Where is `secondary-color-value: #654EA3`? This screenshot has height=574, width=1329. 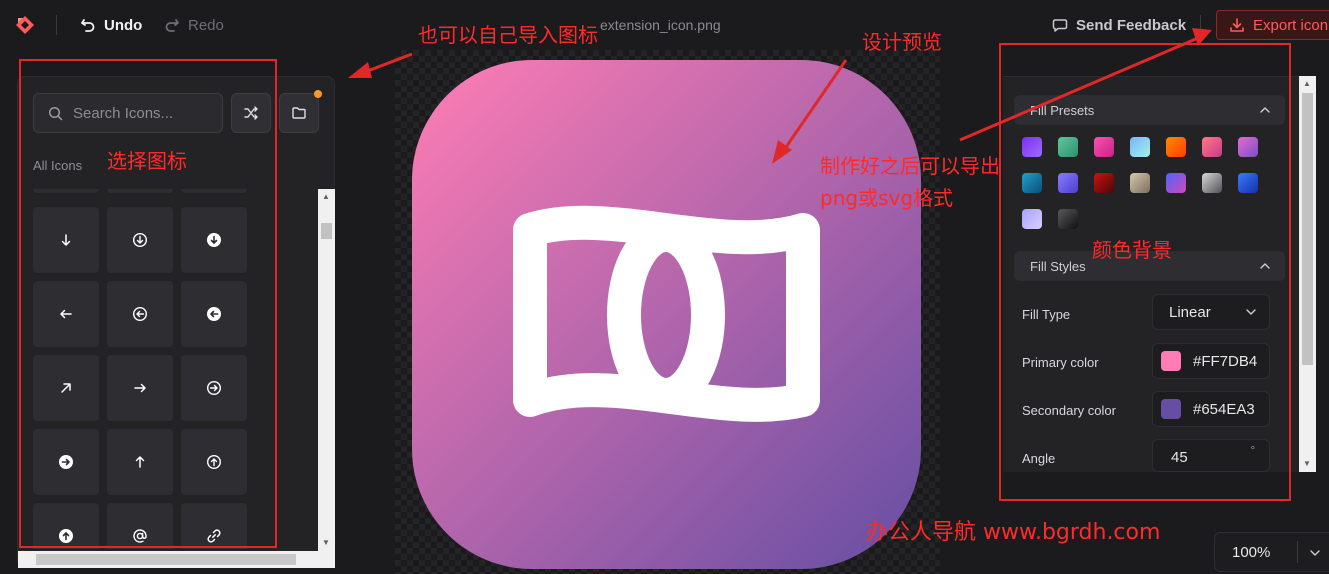 secondary-color-value: #654EA3 is located at coordinates (1224, 409).